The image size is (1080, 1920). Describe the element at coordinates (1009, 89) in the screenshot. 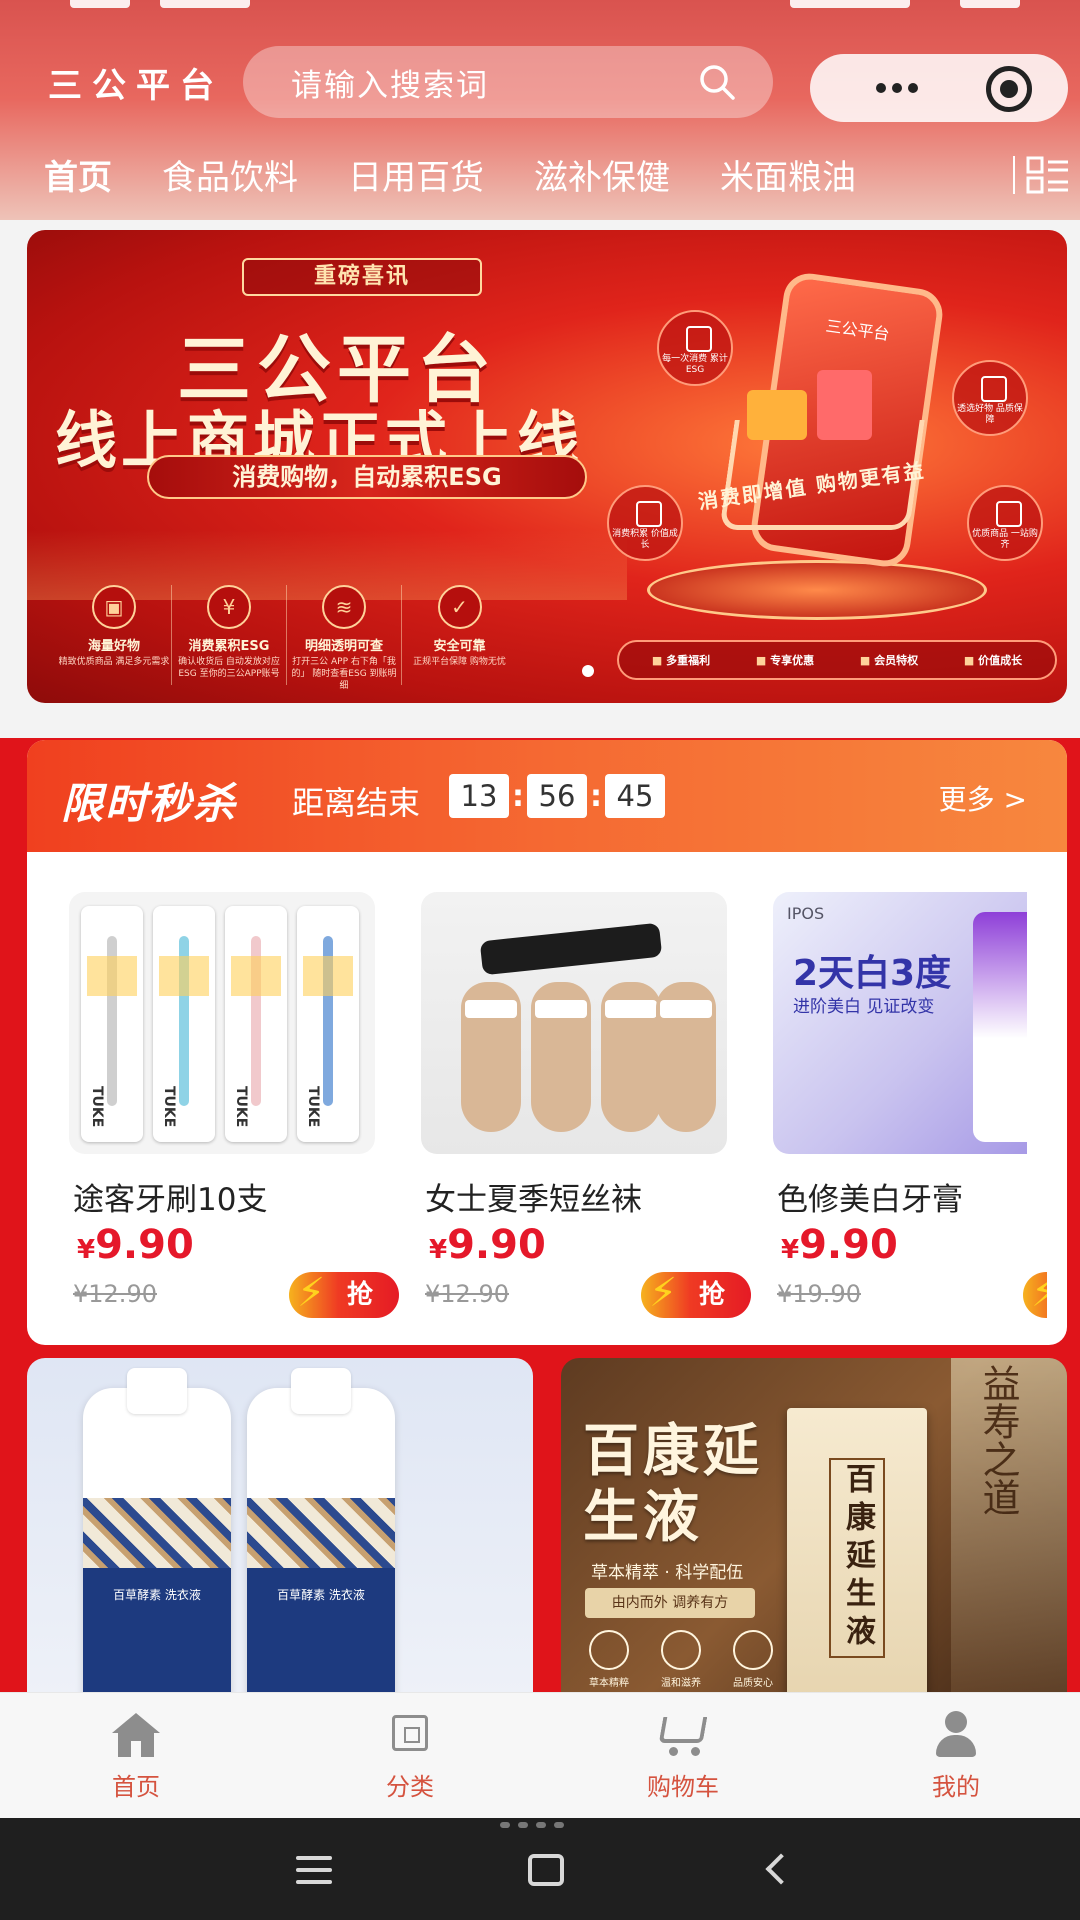

I see `close-miniapp-icon` at that location.